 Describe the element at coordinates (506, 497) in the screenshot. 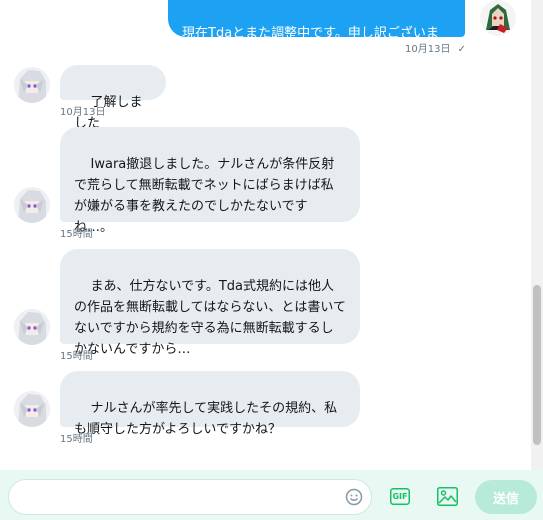

I see `send-button: 送信` at that location.